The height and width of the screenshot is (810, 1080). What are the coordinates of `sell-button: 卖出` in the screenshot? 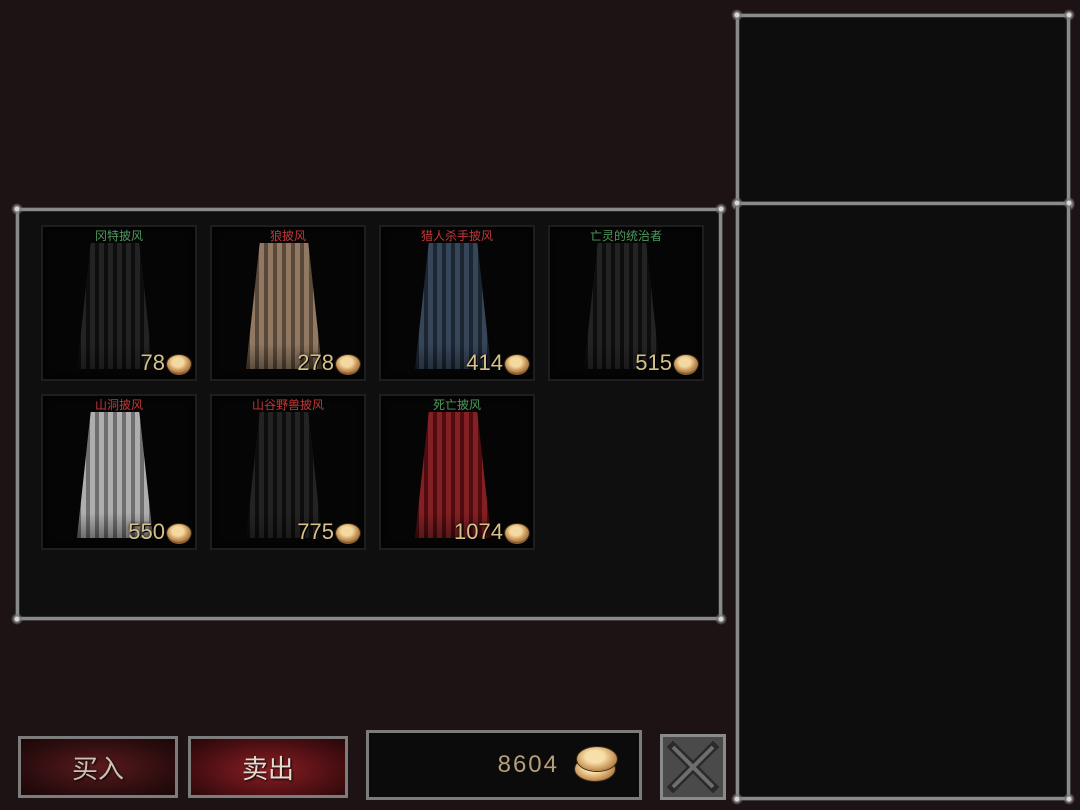 It's located at (268, 767).